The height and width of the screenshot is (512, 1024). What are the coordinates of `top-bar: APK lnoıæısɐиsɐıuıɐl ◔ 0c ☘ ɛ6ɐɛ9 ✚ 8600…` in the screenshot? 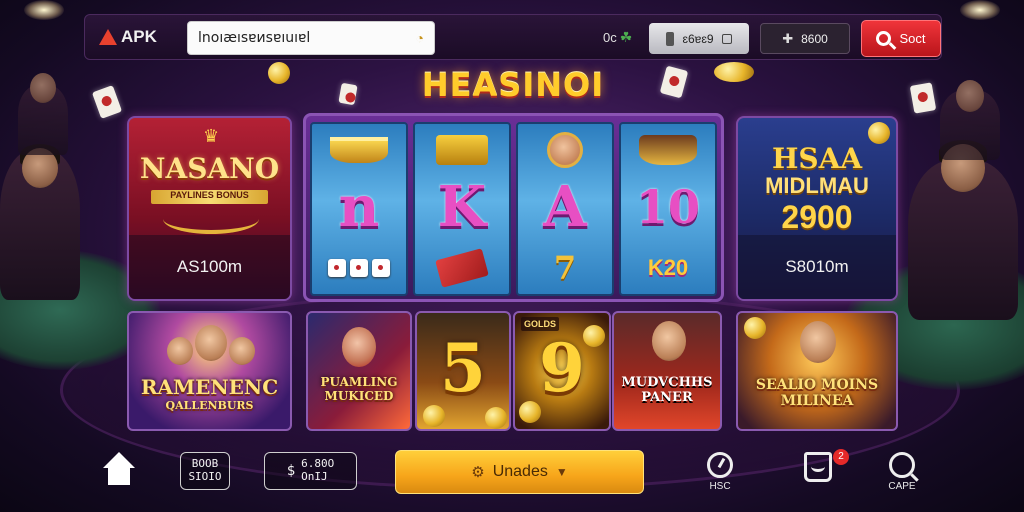 It's located at (513, 37).